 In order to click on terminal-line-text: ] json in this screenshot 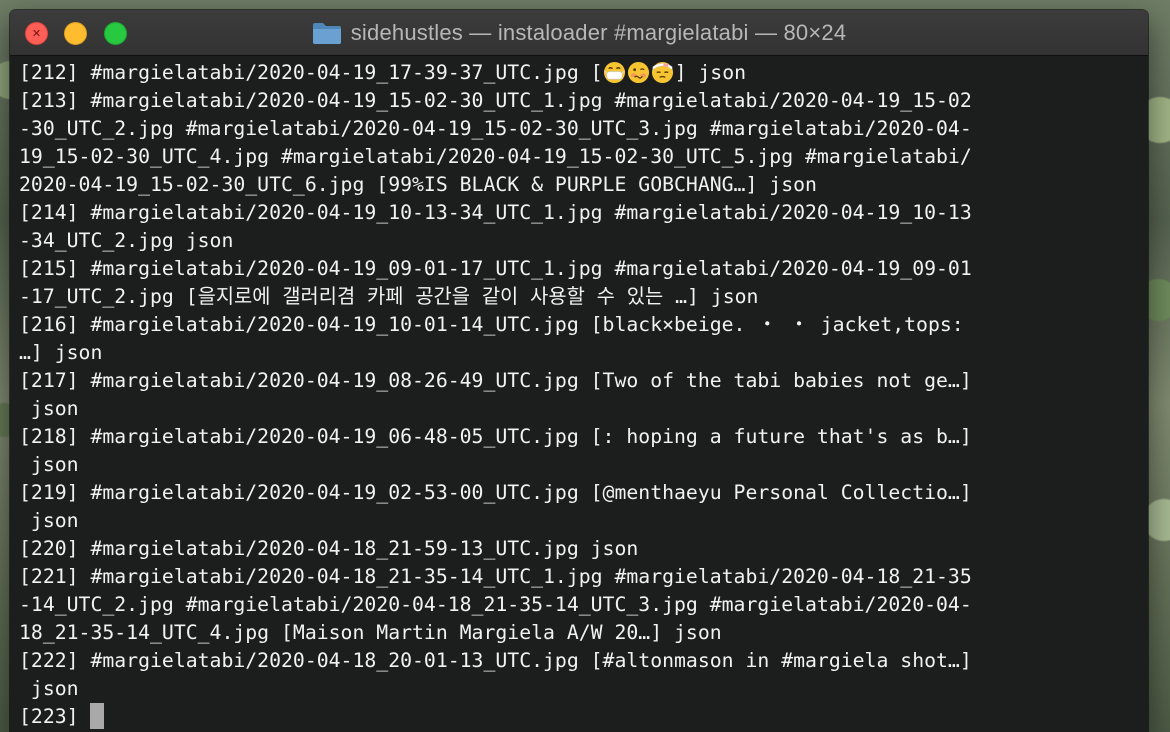, I will do `click(710, 72)`.